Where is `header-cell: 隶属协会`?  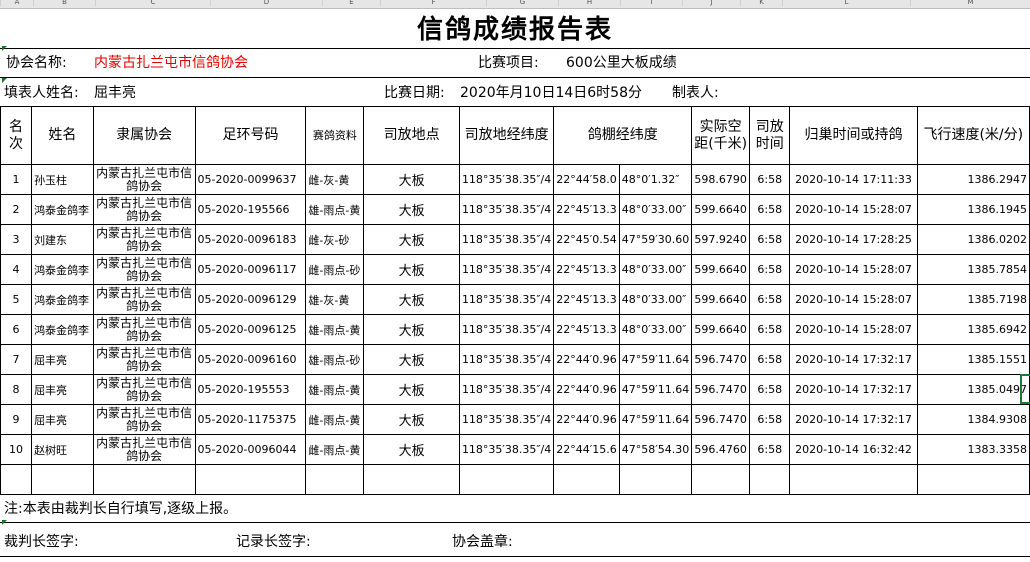
header-cell: 隶属协会 is located at coordinates (144, 135).